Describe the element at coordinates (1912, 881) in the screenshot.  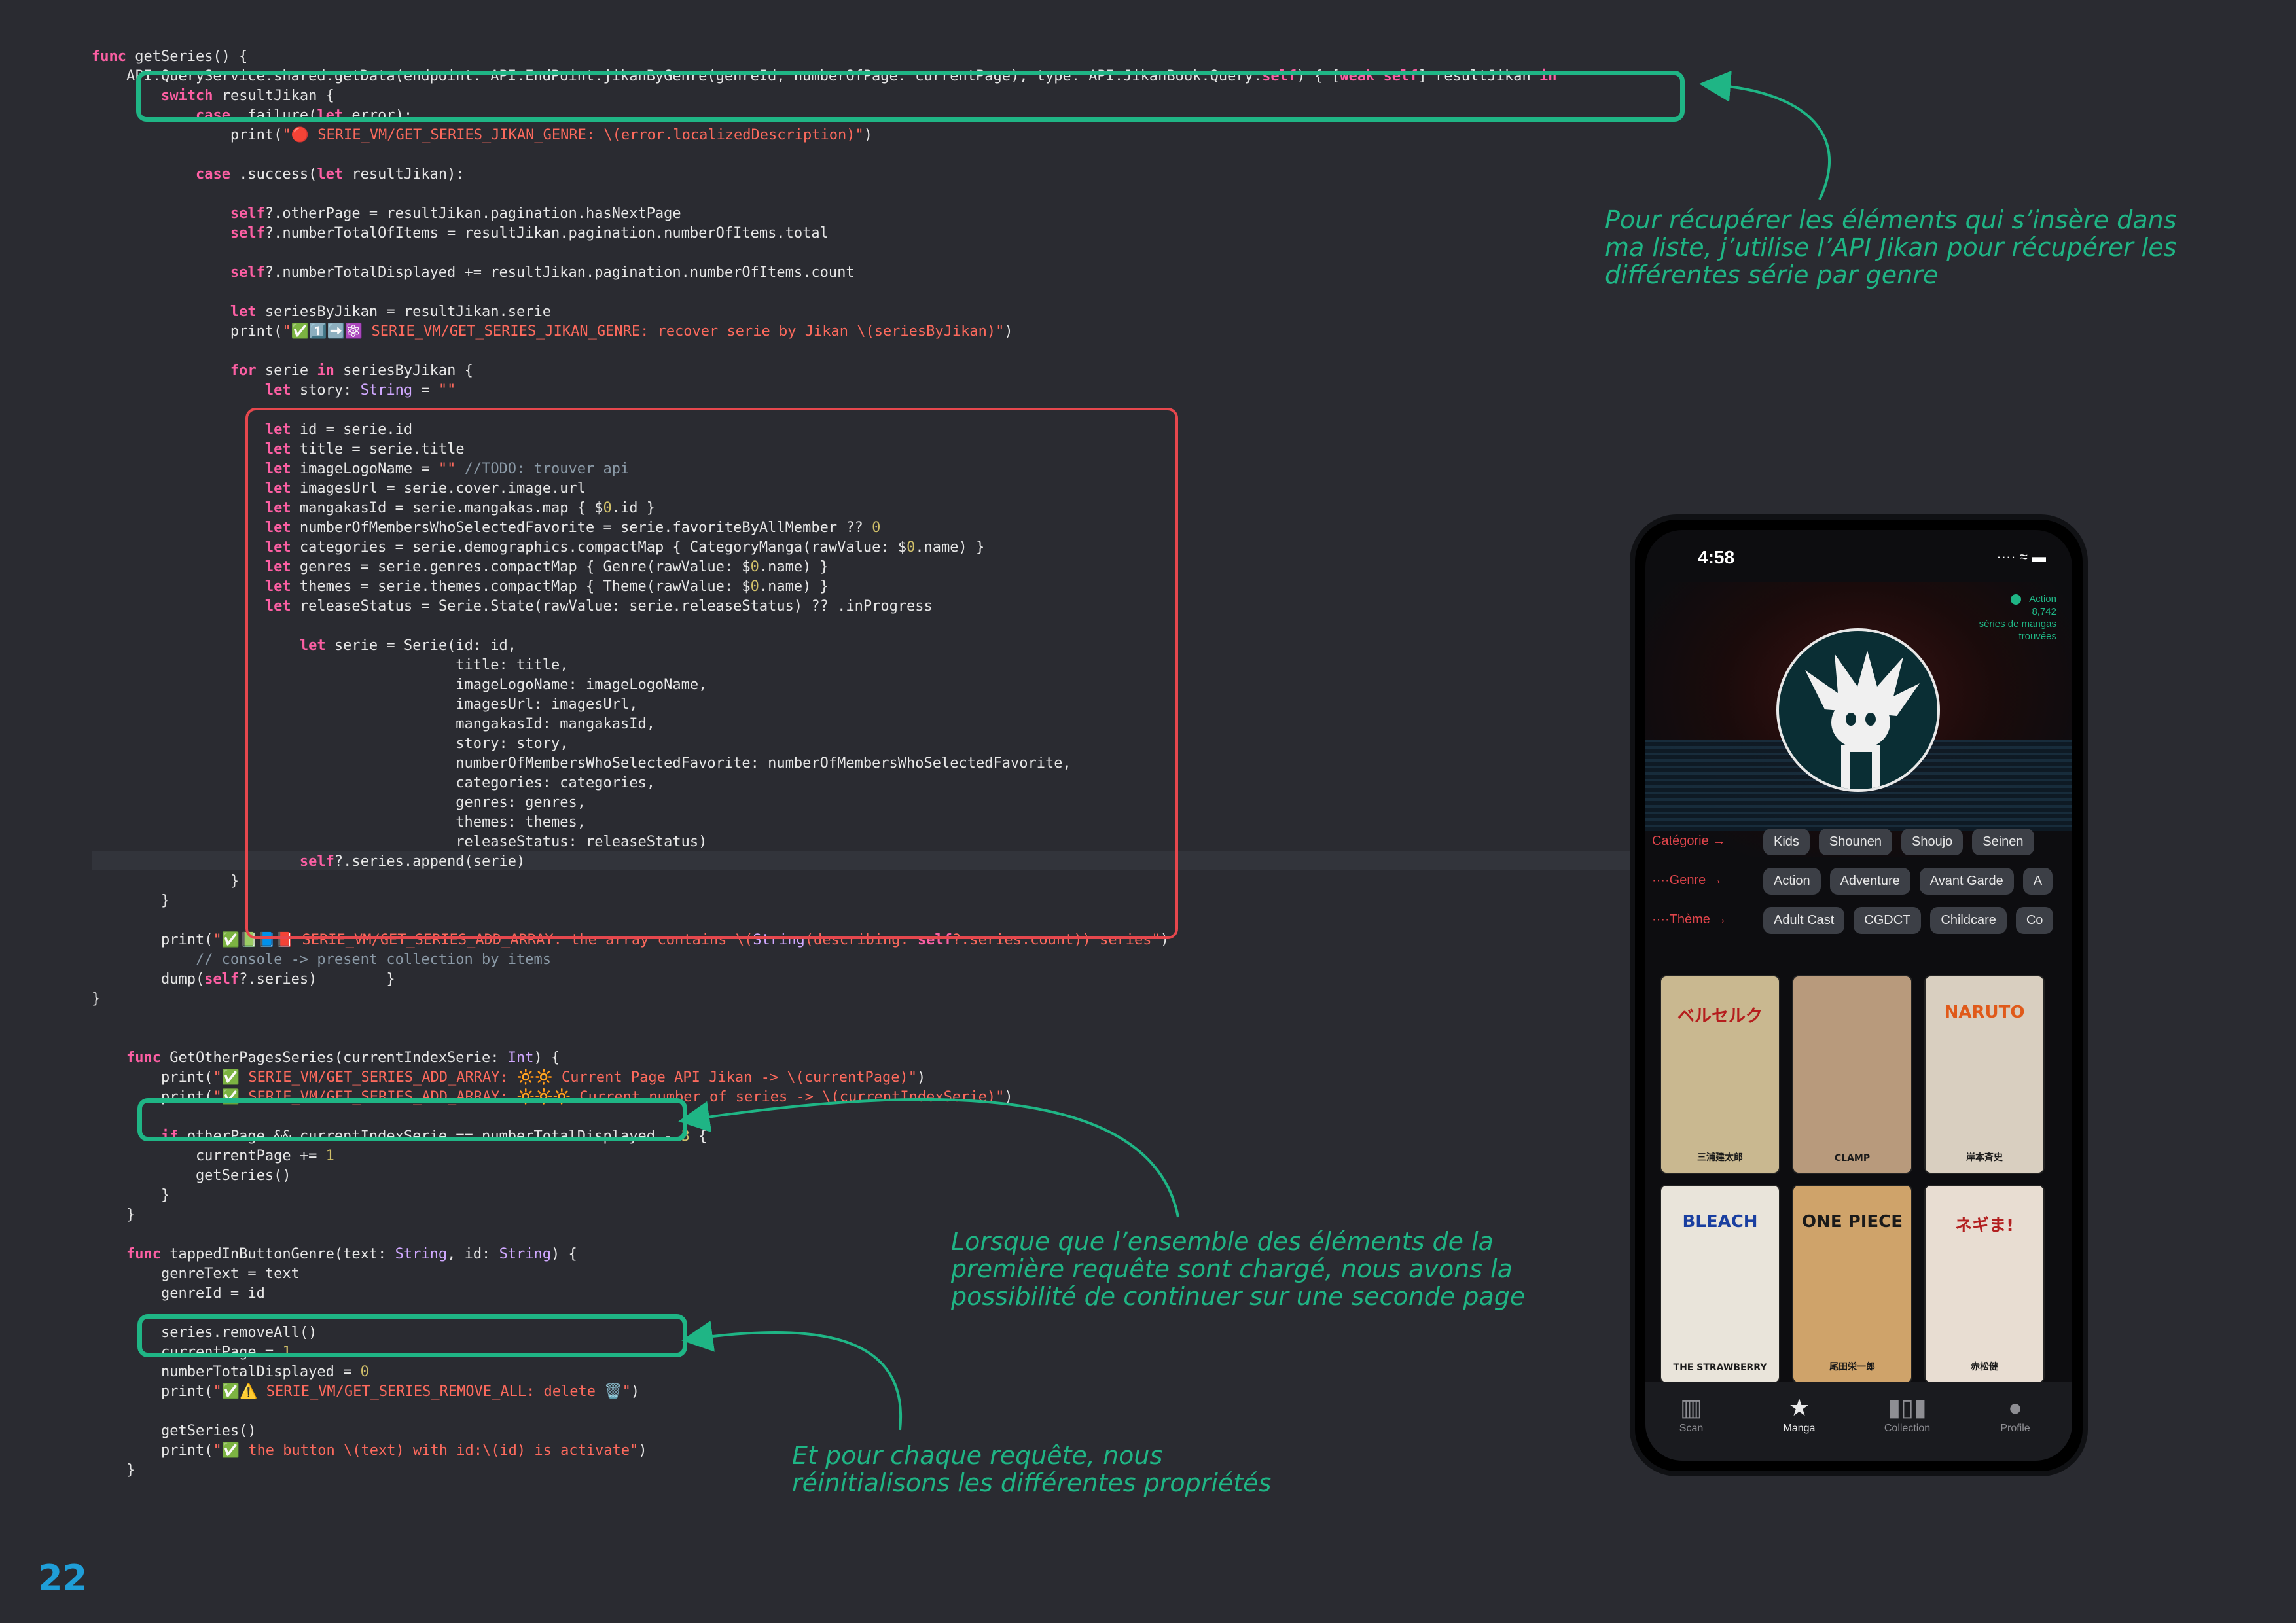
I see `chip-list: Action Adventure Avant Garde A` at that location.